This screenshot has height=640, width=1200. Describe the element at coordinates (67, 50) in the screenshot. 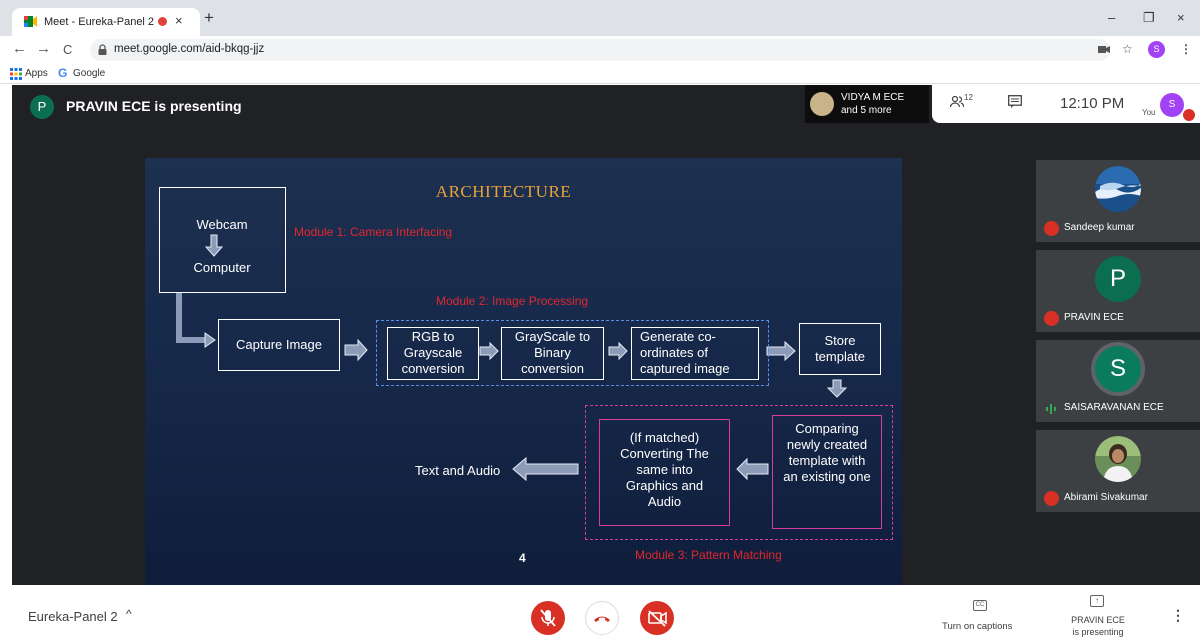

I see `reload-button: C` at that location.